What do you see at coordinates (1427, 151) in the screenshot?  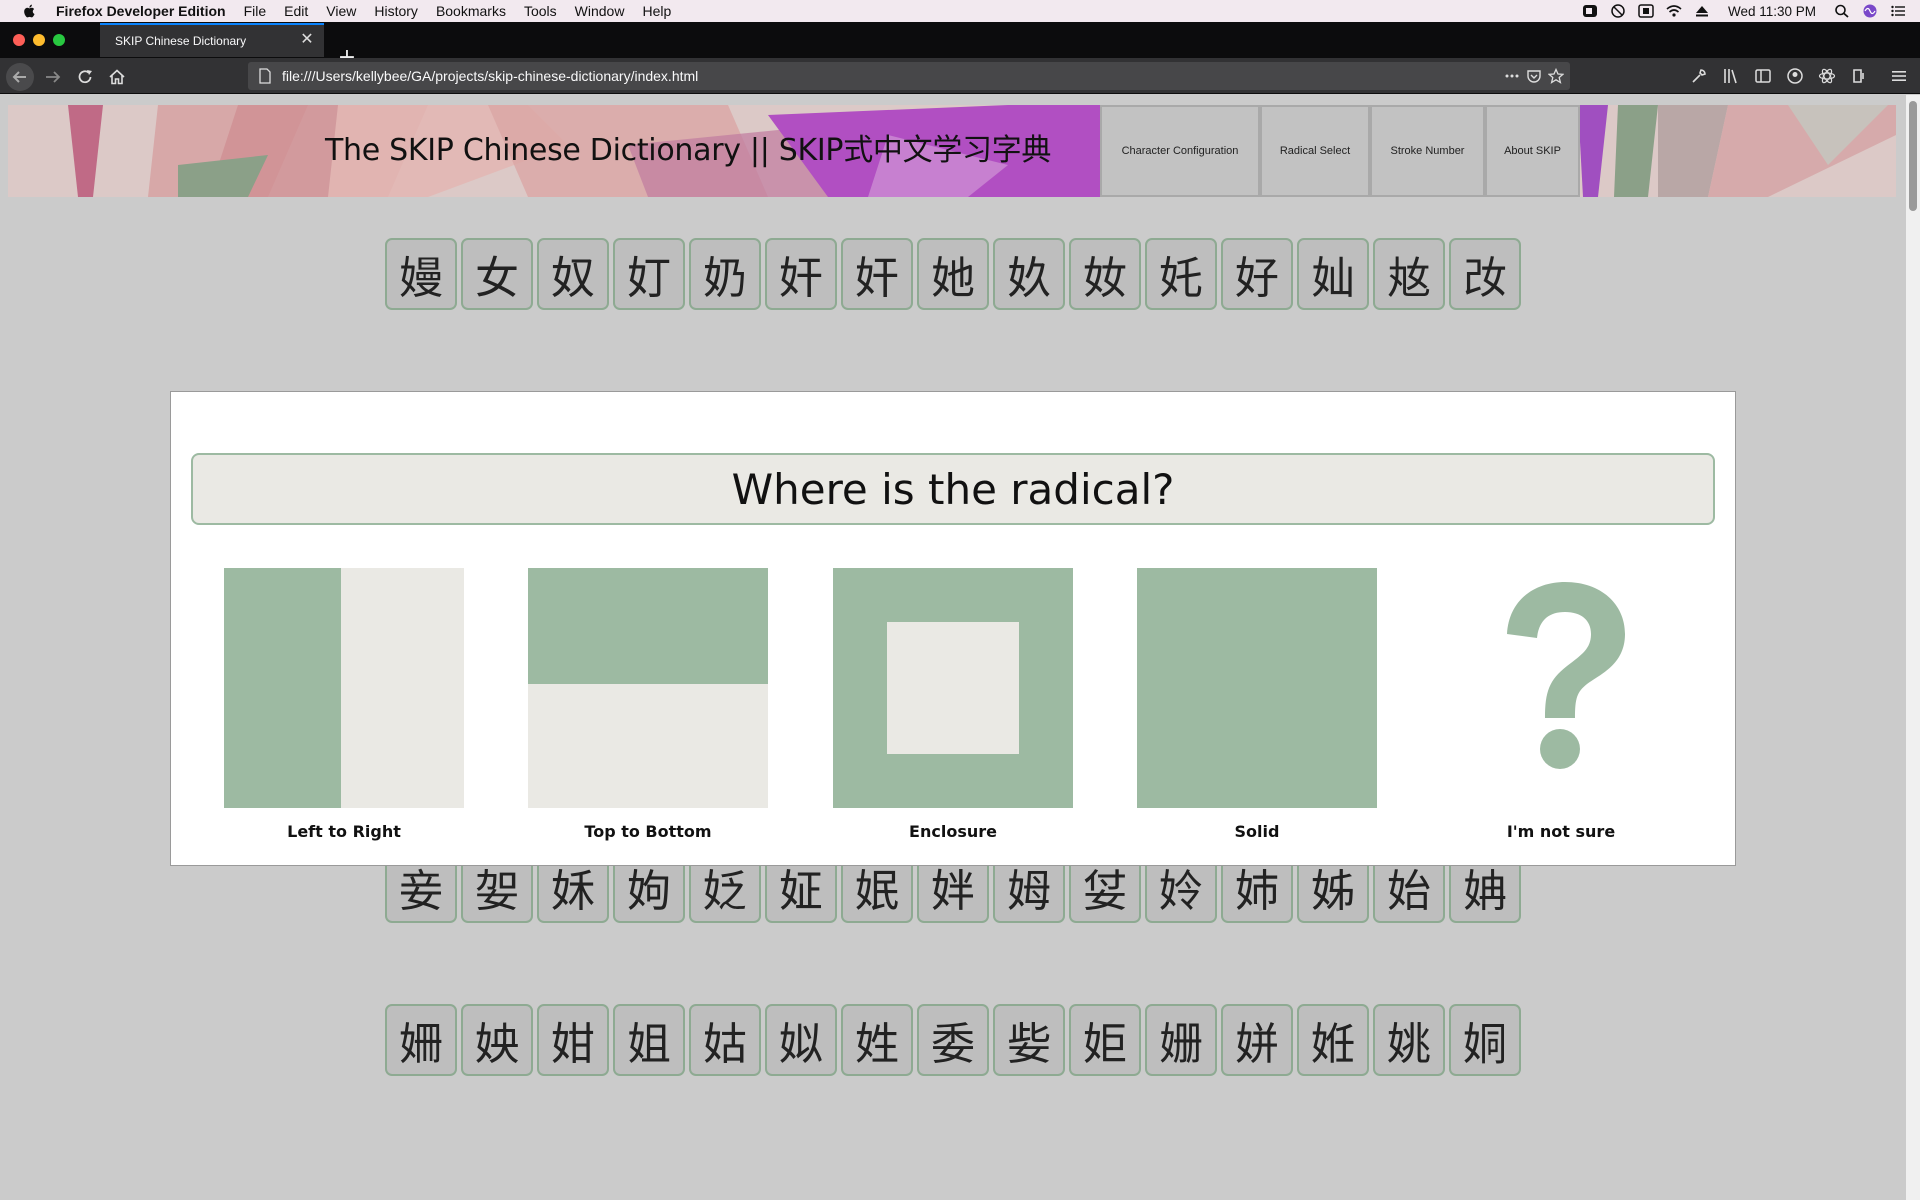 I see `nav-stroke-number: Stroke Number` at bounding box center [1427, 151].